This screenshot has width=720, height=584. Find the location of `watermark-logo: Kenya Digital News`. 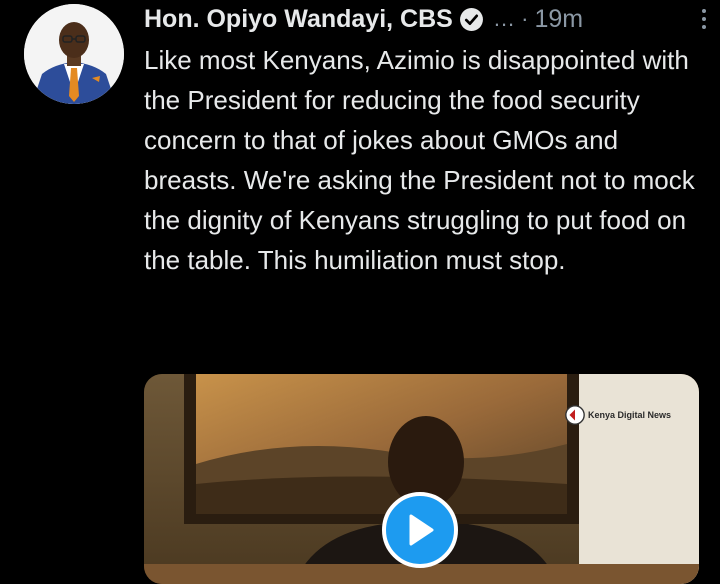

watermark-logo: Kenya Digital News is located at coordinates (617, 415).